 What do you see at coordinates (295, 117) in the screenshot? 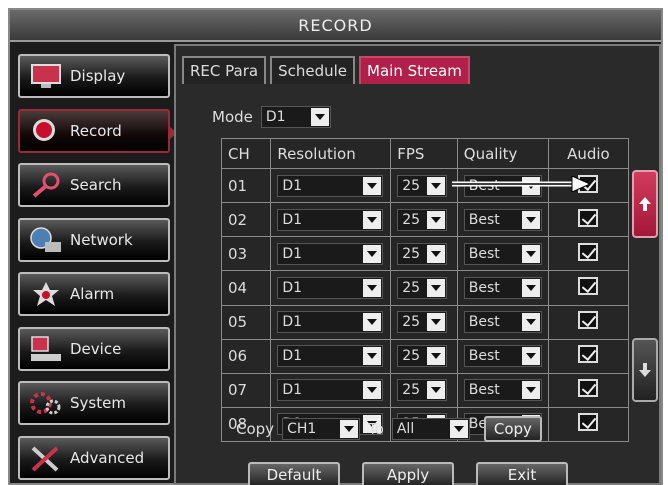
I see `mode-select: D1` at bounding box center [295, 117].